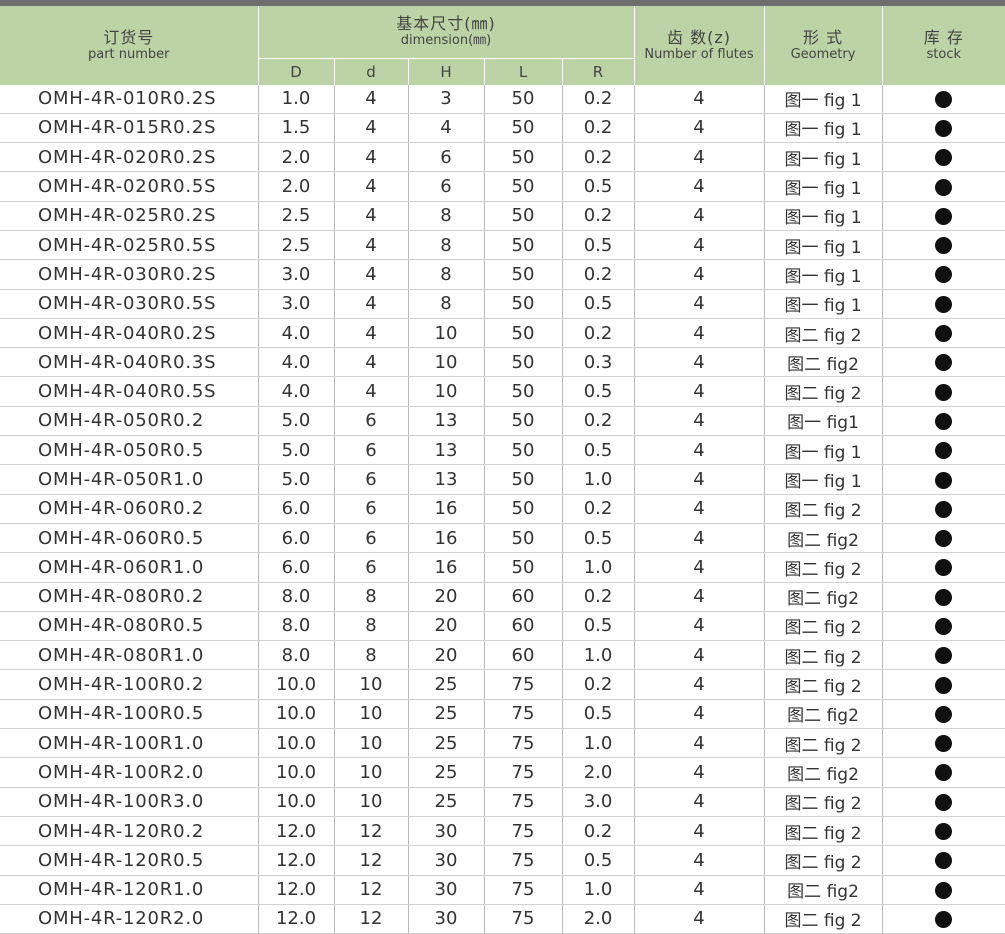  Describe the element at coordinates (296, 304) in the screenshot. I see `dim-D-cell: 3.0` at that location.